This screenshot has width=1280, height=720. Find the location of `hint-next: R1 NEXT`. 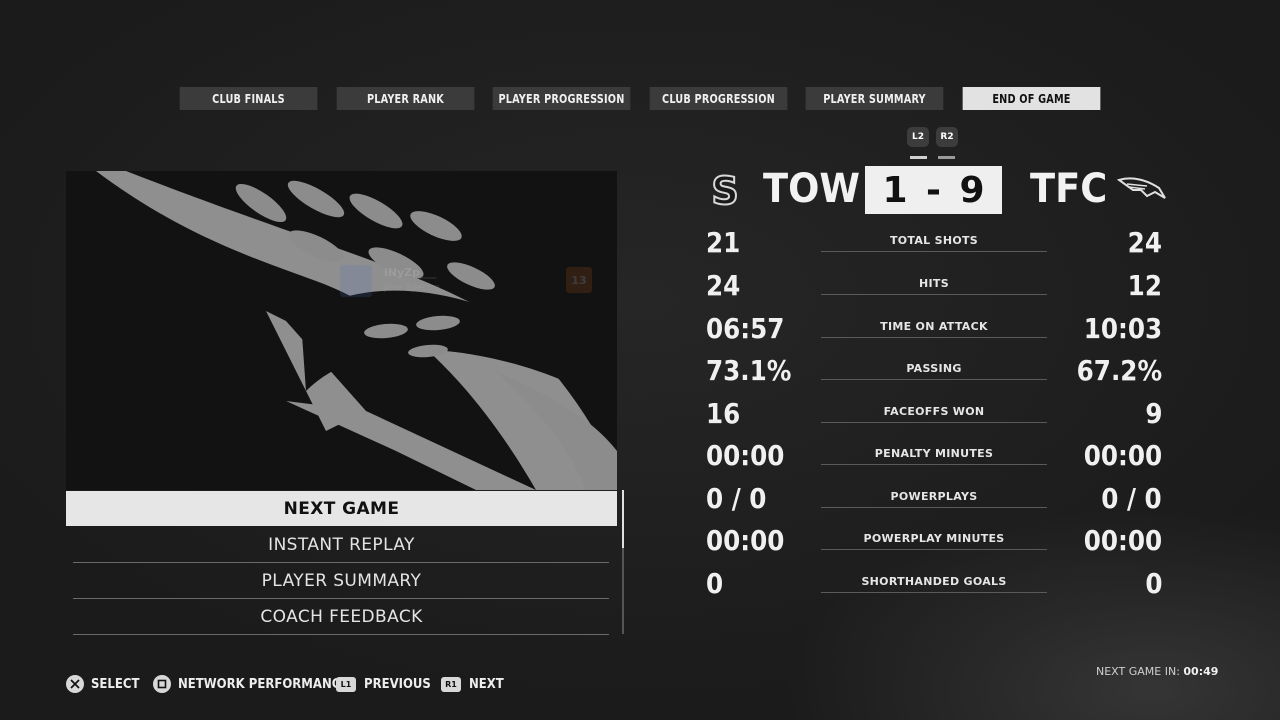

hint-next: R1 NEXT is located at coordinates (474, 684).